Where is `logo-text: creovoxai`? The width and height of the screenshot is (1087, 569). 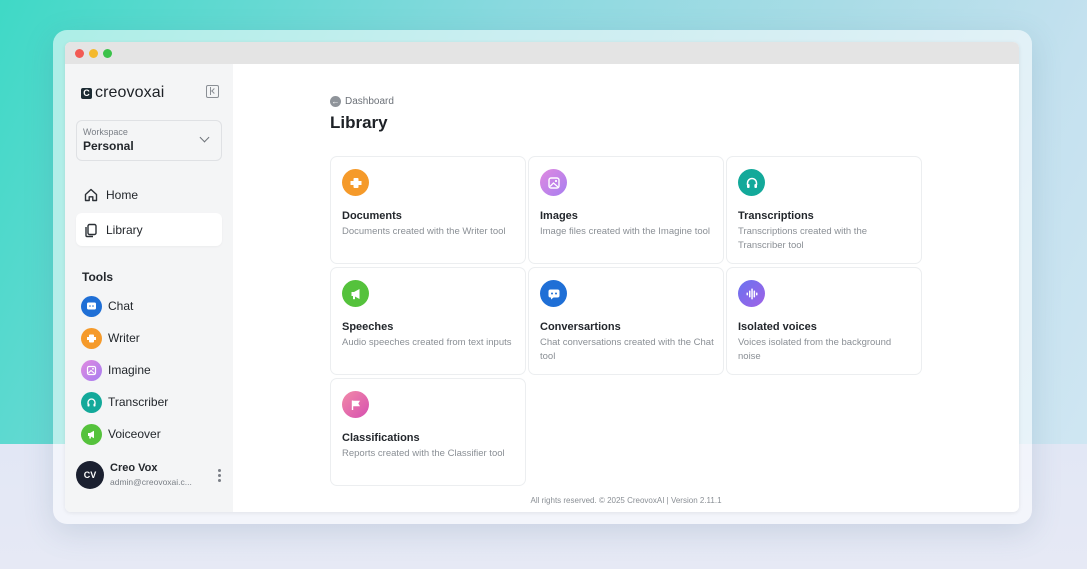 logo-text: creovoxai is located at coordinates (130, 92).